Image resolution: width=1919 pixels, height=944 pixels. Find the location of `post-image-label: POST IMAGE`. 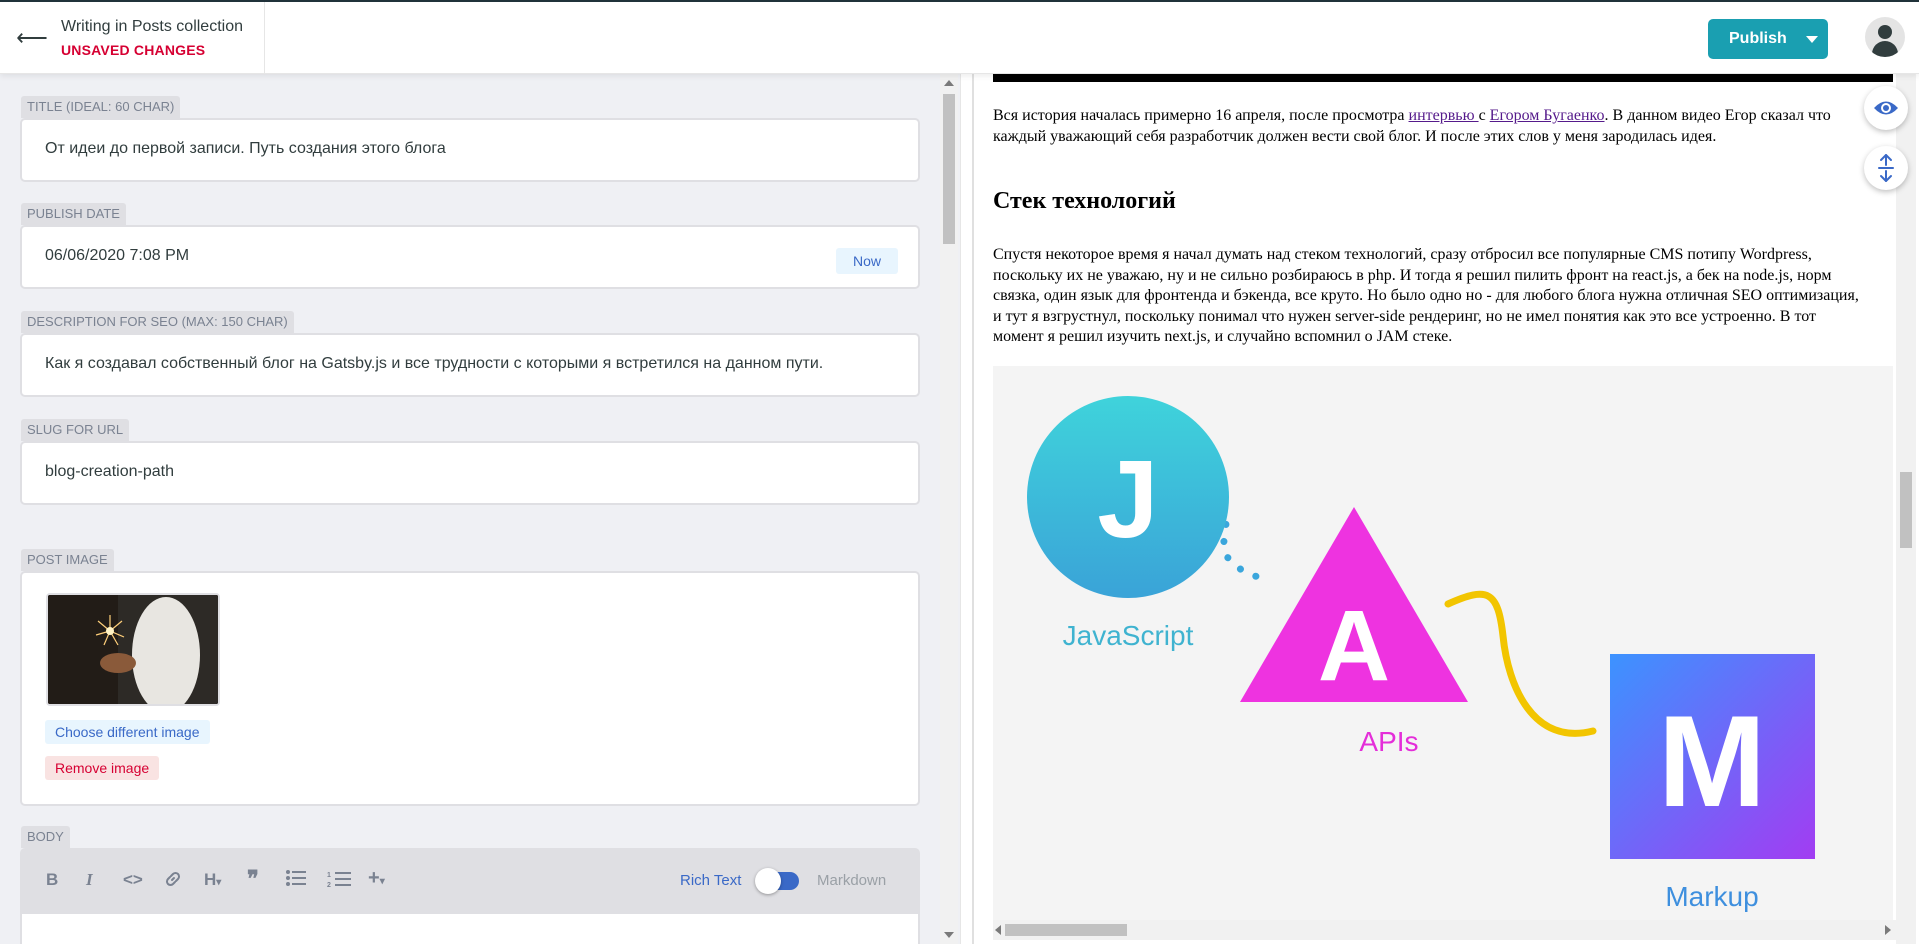

post-image-label: POST IMAGE is located at coordinates (67, 560).